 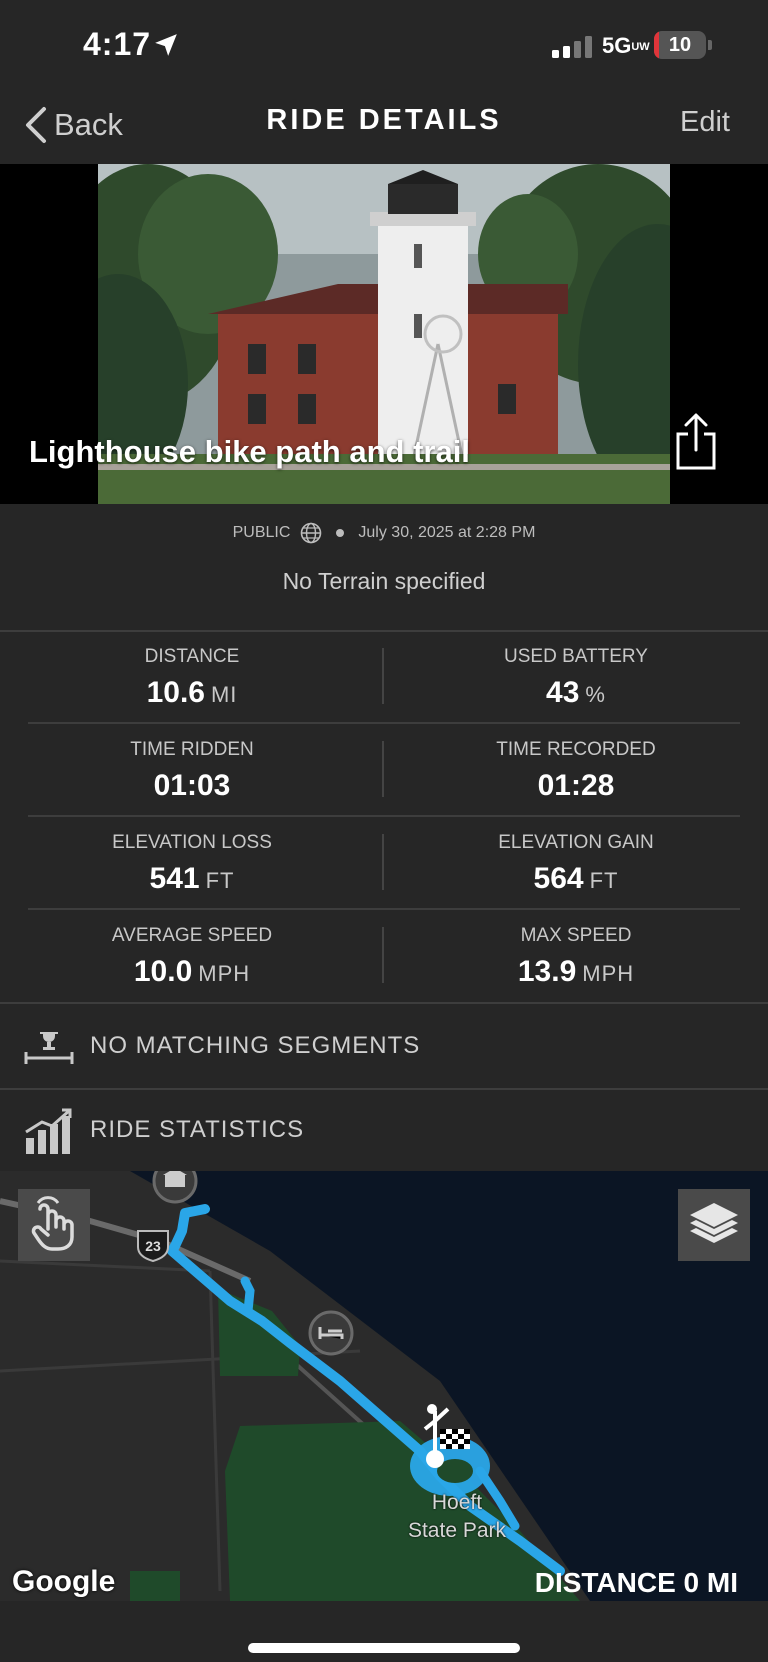 I want to click on segments-label: NO MATCHING SEGMENTS, so click(x=255, y=1045).